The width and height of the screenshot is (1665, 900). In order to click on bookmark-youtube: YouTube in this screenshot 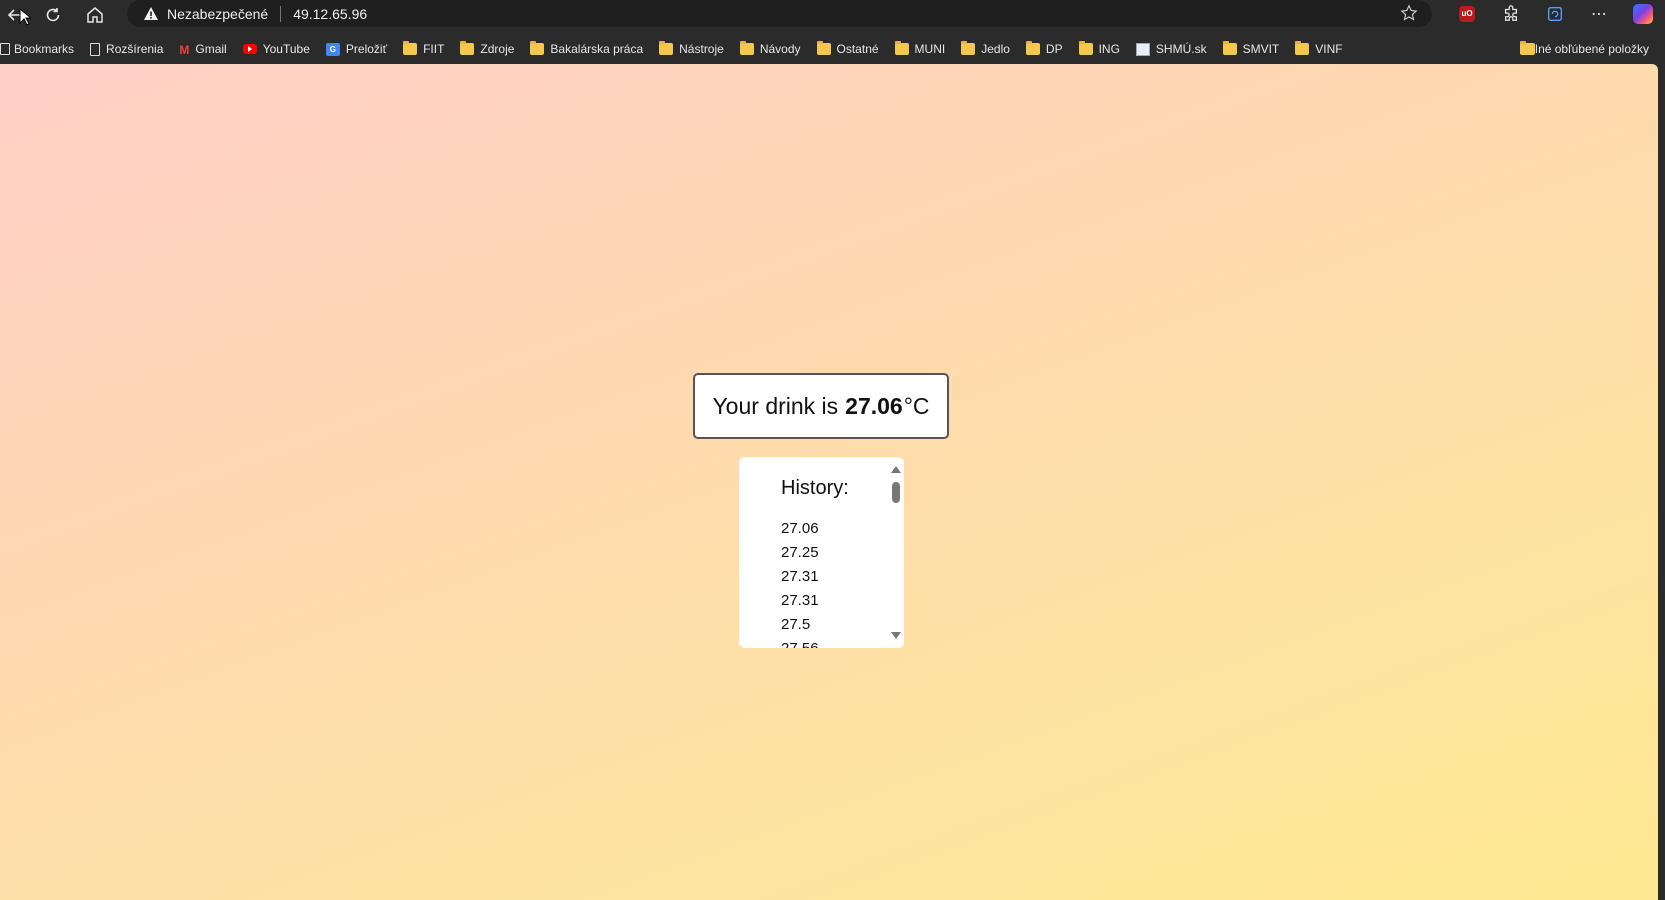, I will do `click(276, 49)`.